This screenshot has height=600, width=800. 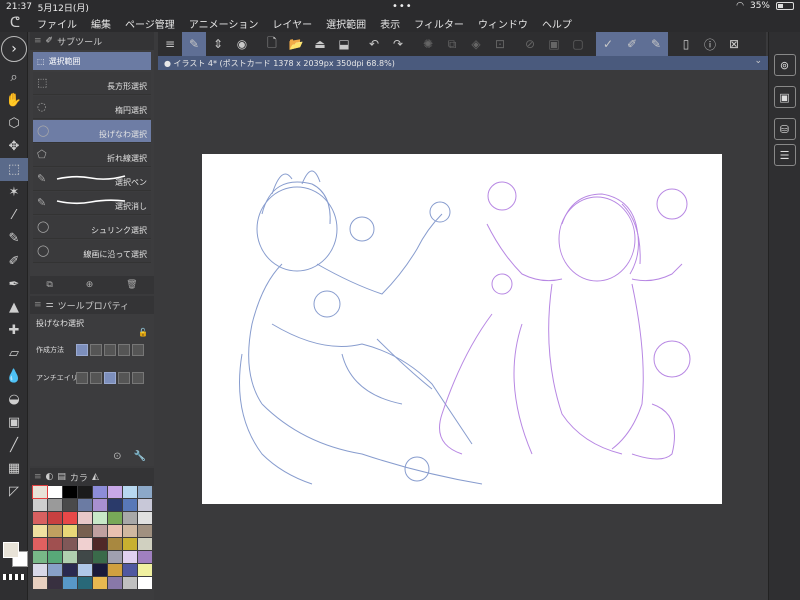 I want to click on app-logo-icon: ᕦ, so click(x=15, y=23).